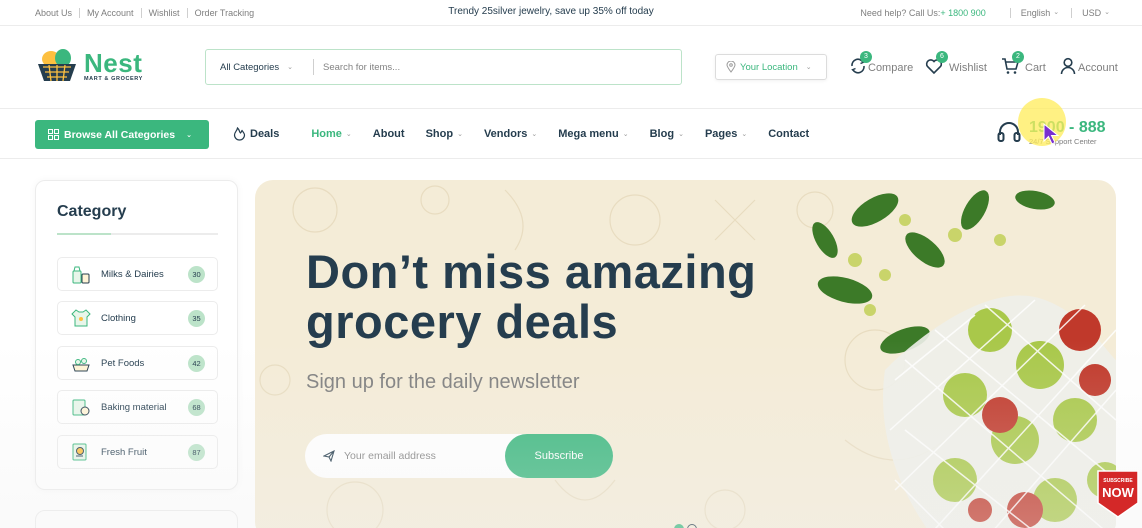  What do you see at coordinates (136, 519) in the screenshot?
I see `secondary-sidebar-widget` at bounding box center [136, 519].